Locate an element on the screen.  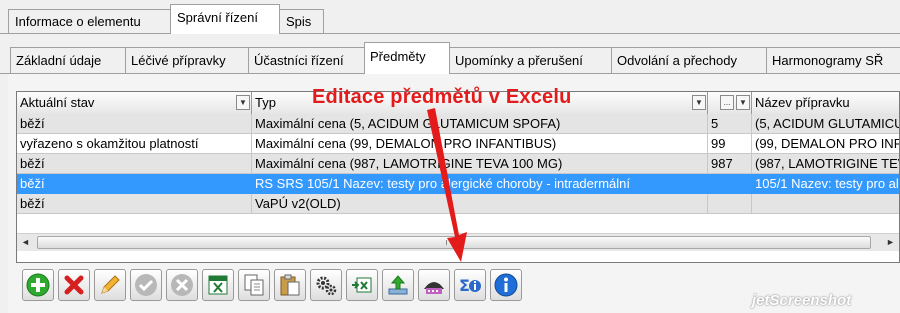
tab-spravni-rizeni: Správní řízení is located at coordinates (225, 19).